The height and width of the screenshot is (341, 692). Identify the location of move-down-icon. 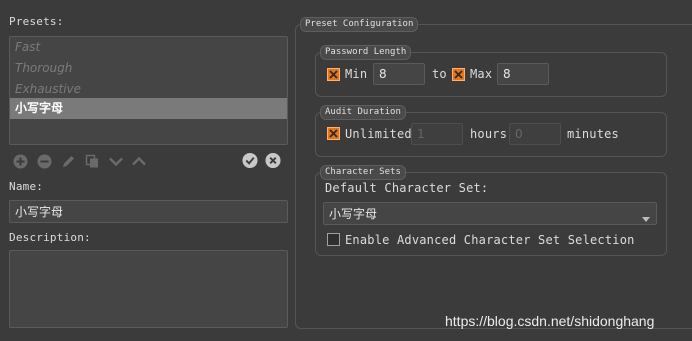
(116, 161).